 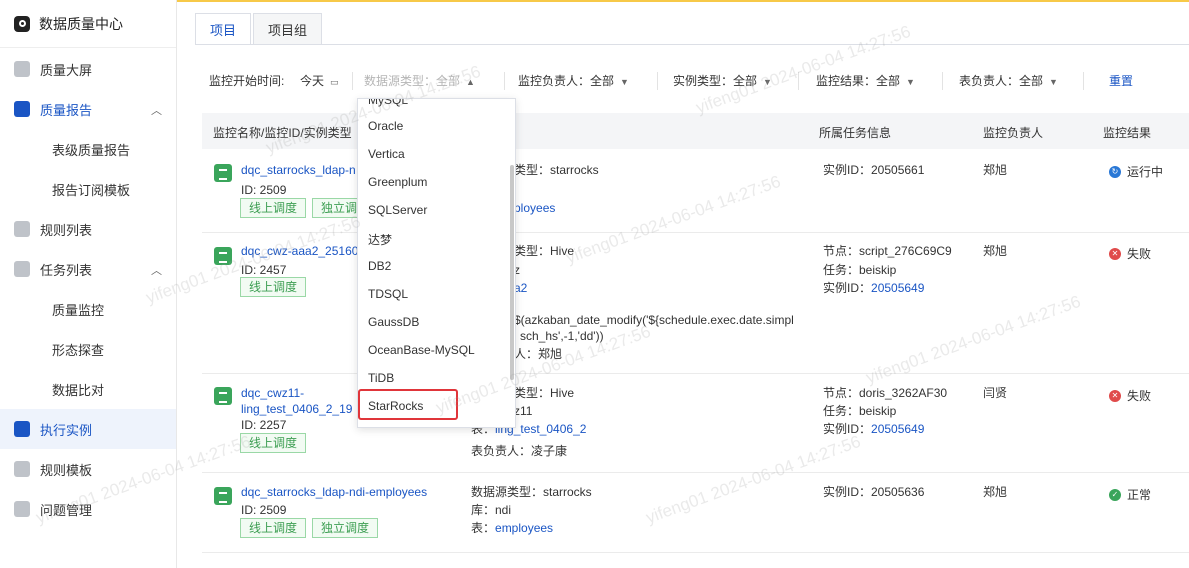 What do you see at coordinates (566, 81) in the screenshot?
I see `monitor-owner-label: 监控负责人：全部` at bounding box center [566, 81].